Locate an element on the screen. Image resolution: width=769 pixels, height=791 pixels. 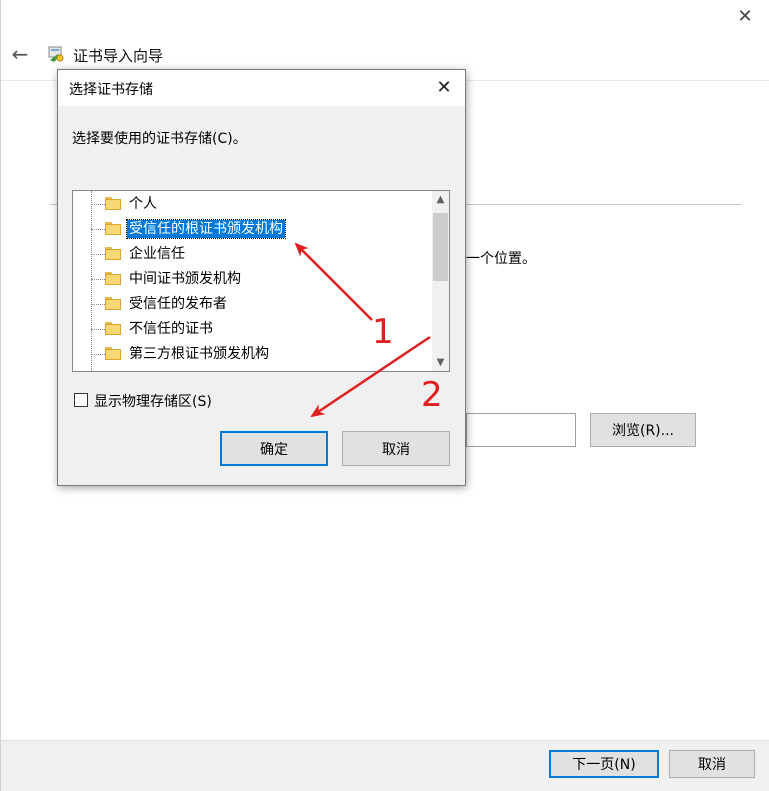
dialog-cancel-button: 取消 is located at coordinates (396, 448).